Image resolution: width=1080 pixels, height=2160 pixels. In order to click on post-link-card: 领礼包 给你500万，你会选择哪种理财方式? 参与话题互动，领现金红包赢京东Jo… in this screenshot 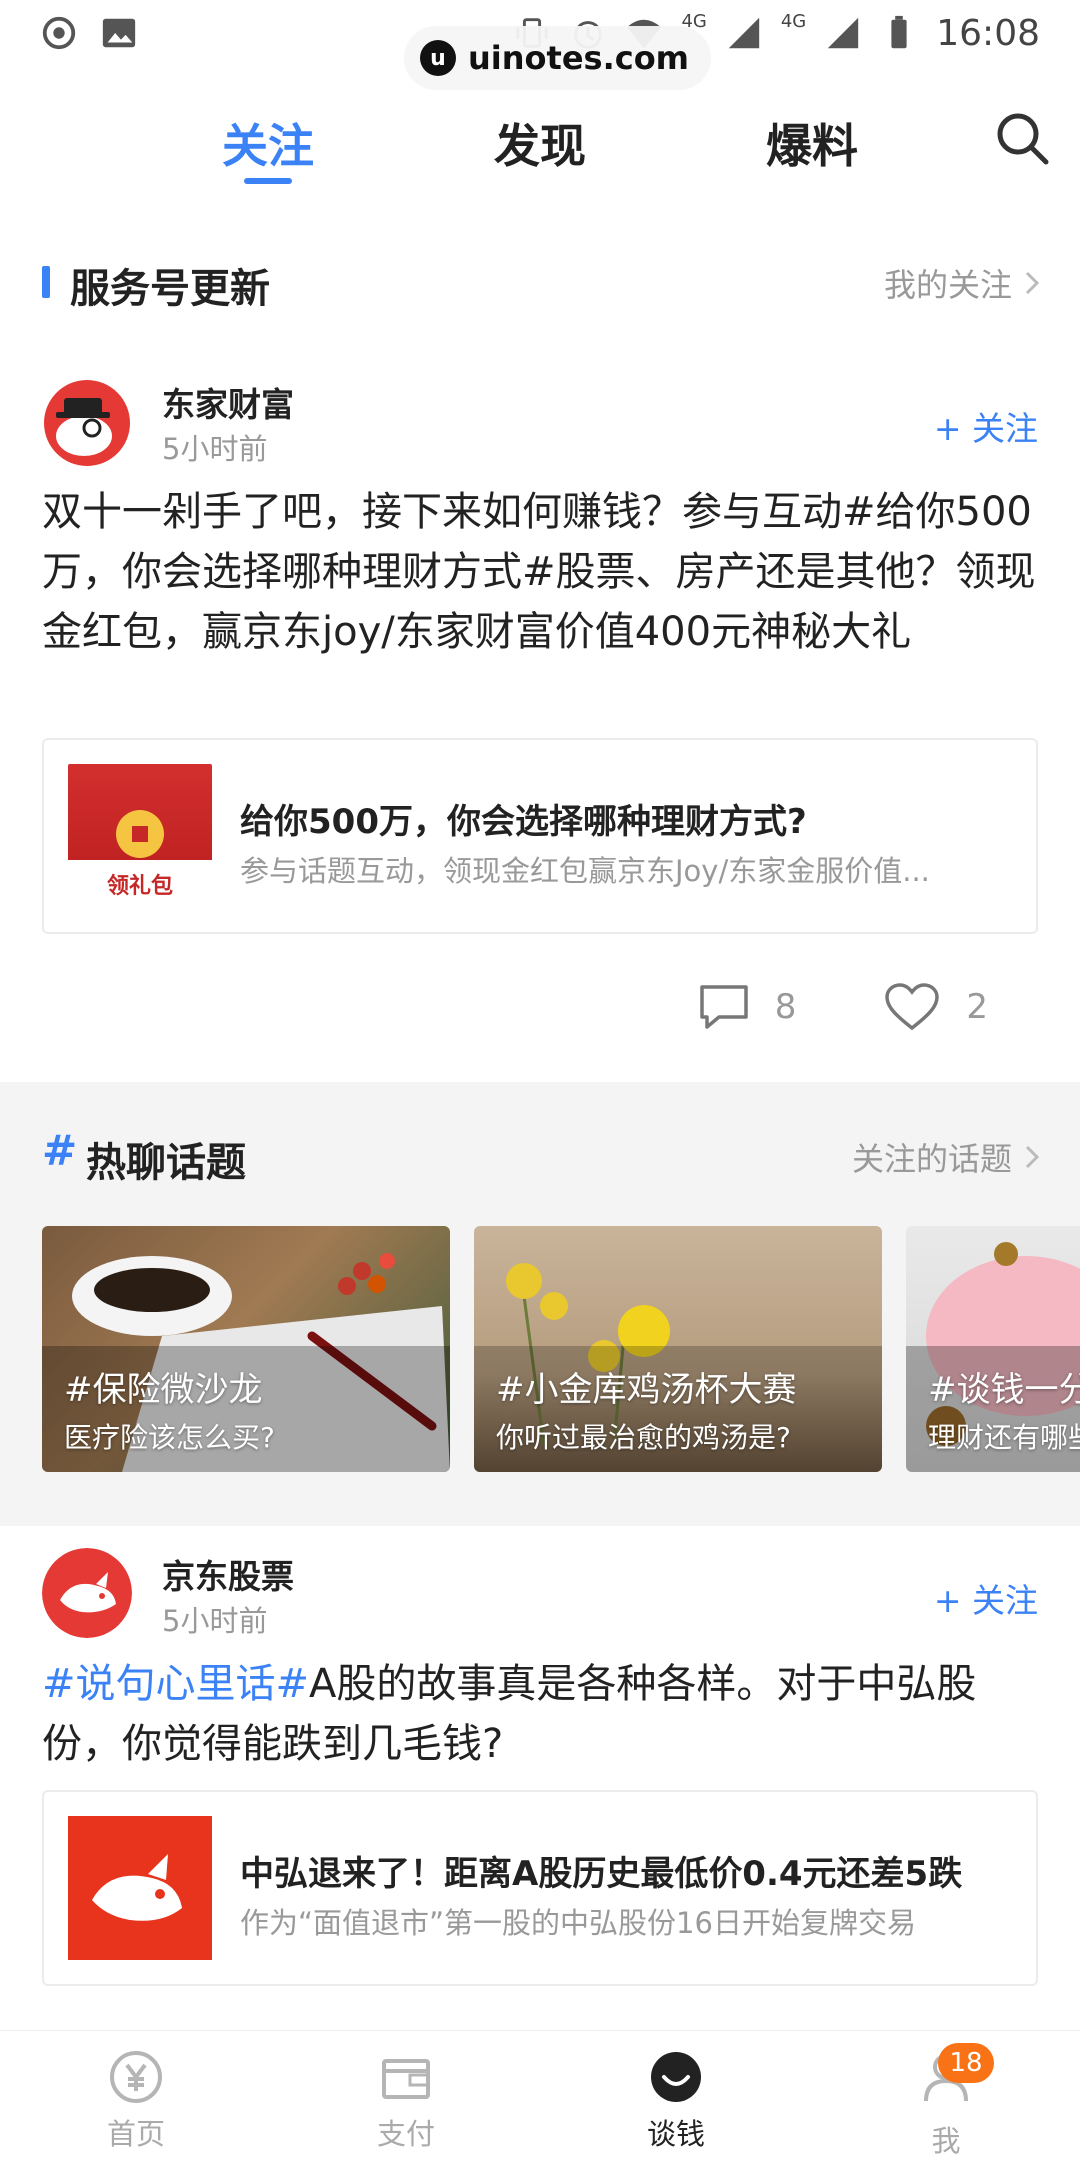, I will do `click(540, 836)`.